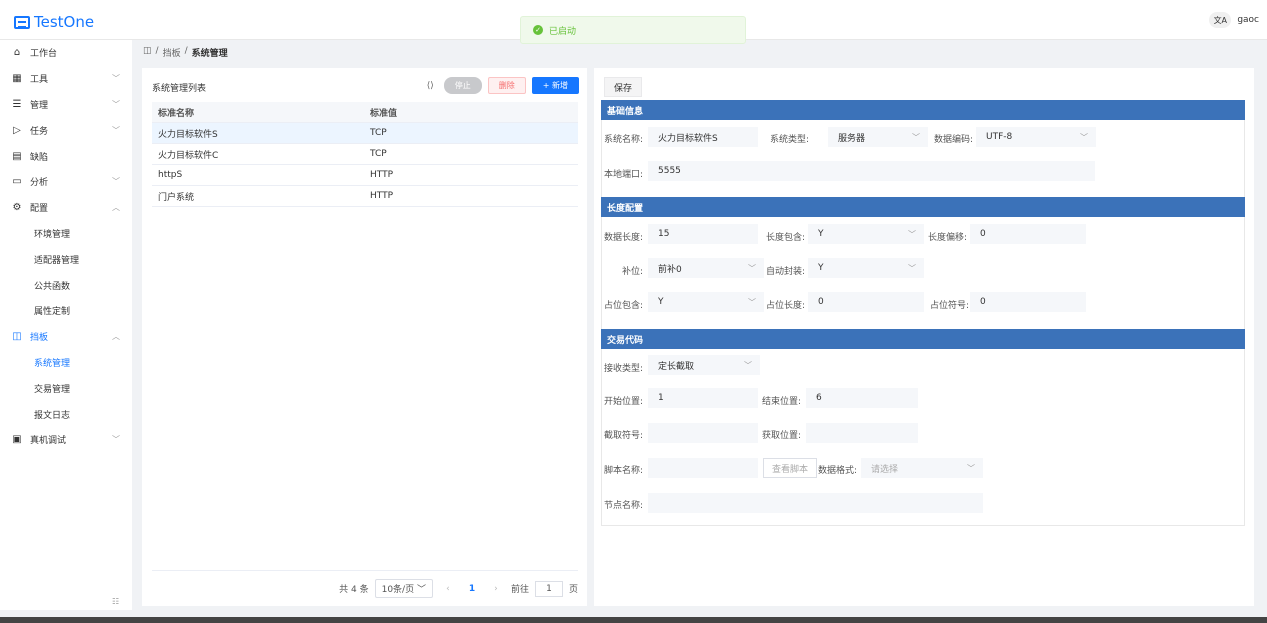  What do you see at coordinates (66, 182) in the screenshot?
I see `sidebar-item: ▭ 分析 ﹀` at bounding box center [66, 182].